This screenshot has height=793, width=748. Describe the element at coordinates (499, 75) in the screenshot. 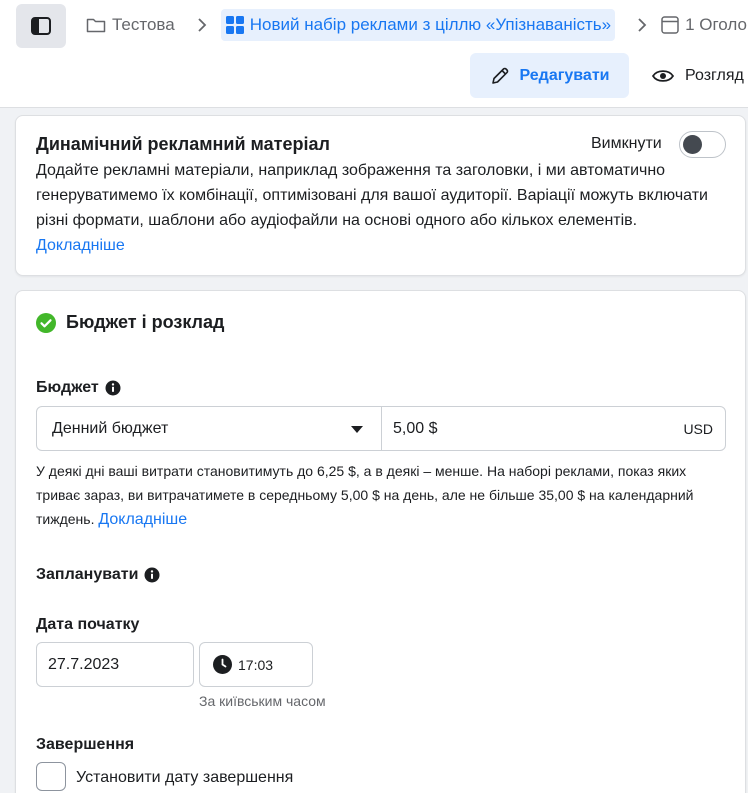

I see `pencil-icon` at that location.